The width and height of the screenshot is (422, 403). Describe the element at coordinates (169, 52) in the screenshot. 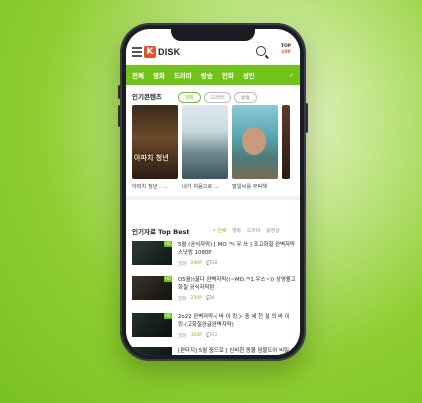

I see `logo-text: DISK` at that location.